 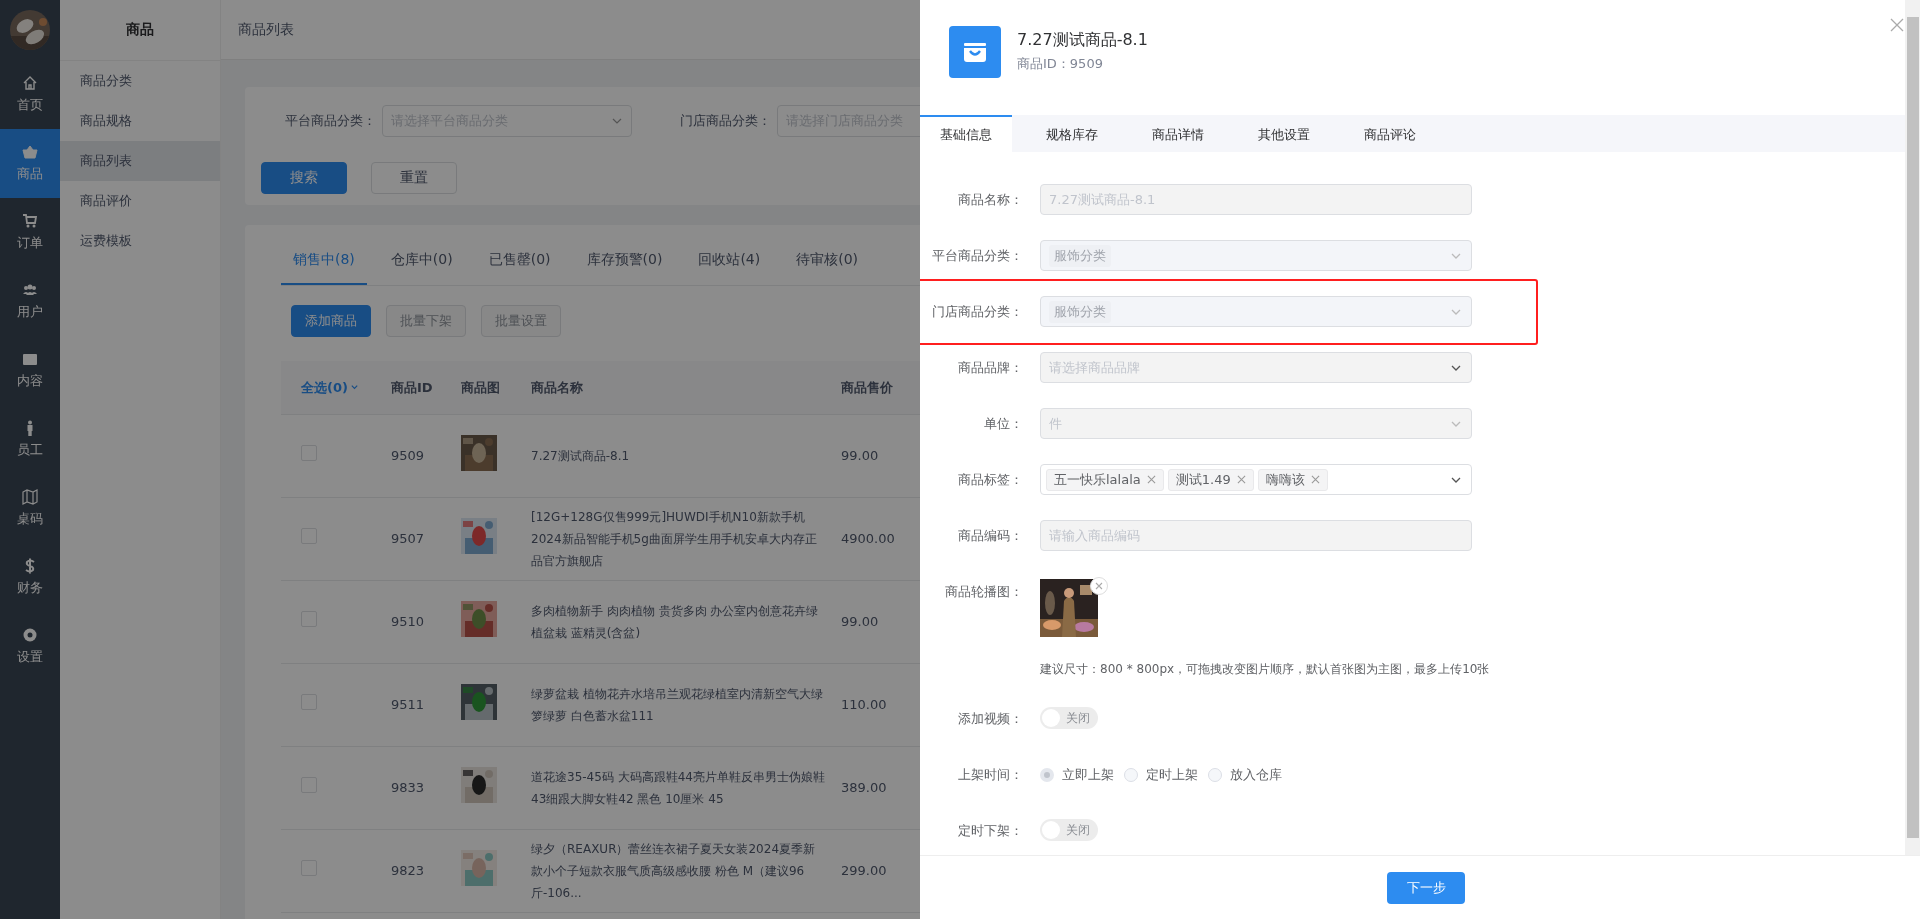 What do you see at coordinates (1912, 427) in the screenshot?
I see `scrollbar` at bounding box center [1912, 427].